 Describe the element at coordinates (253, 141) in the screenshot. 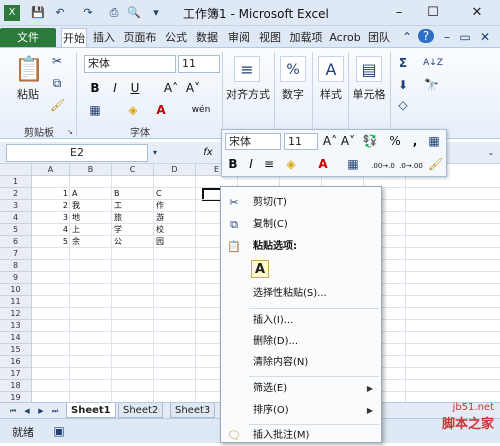

I see `mini-font-name-box: 宋体` at that location.